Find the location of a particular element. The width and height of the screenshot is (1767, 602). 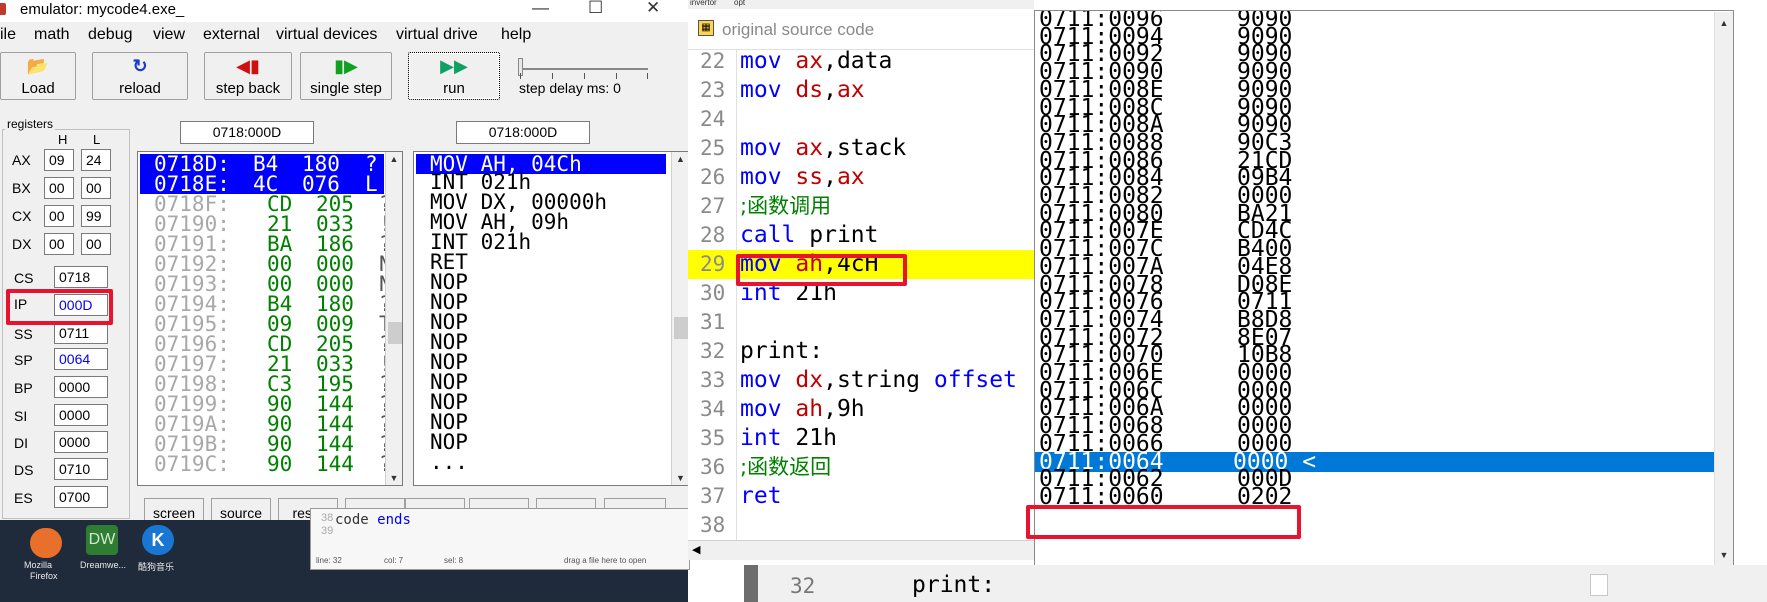

scroll-left-icon: ◀ is located at coordinates (696, 549).